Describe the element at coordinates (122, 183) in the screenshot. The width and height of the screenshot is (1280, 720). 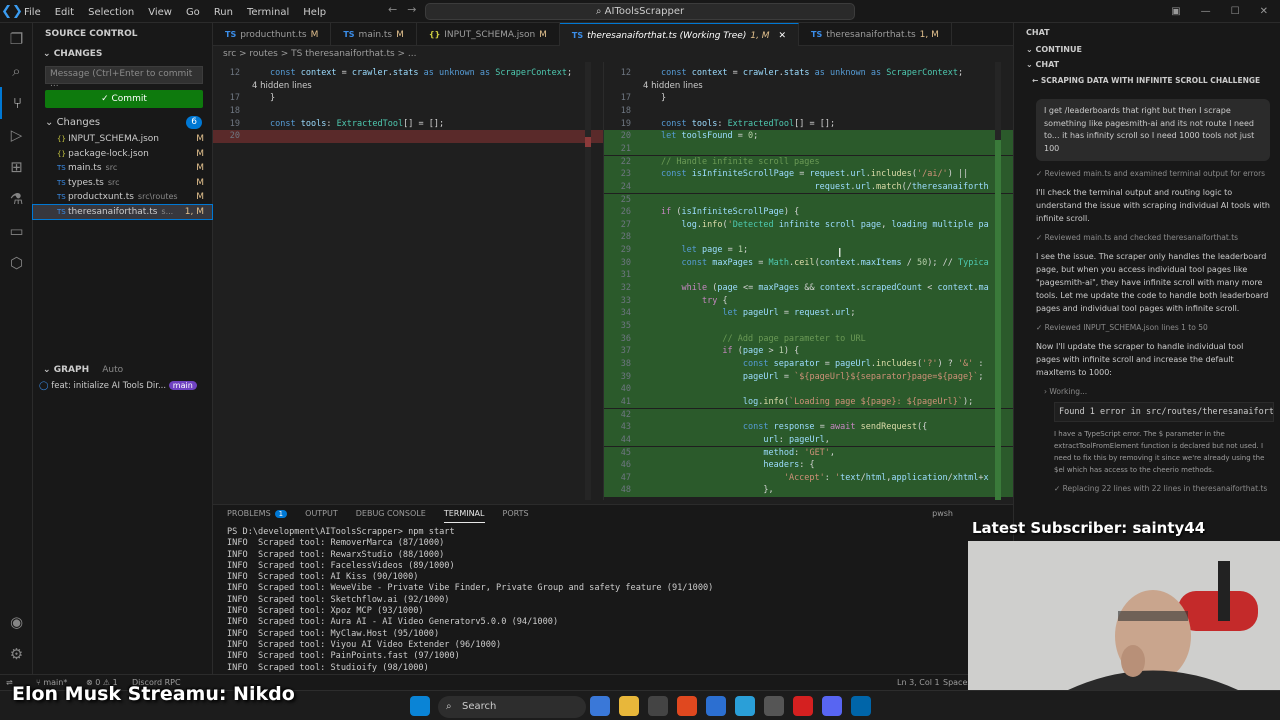
I see `changed-file-item: TS types.ts src M` at that location.